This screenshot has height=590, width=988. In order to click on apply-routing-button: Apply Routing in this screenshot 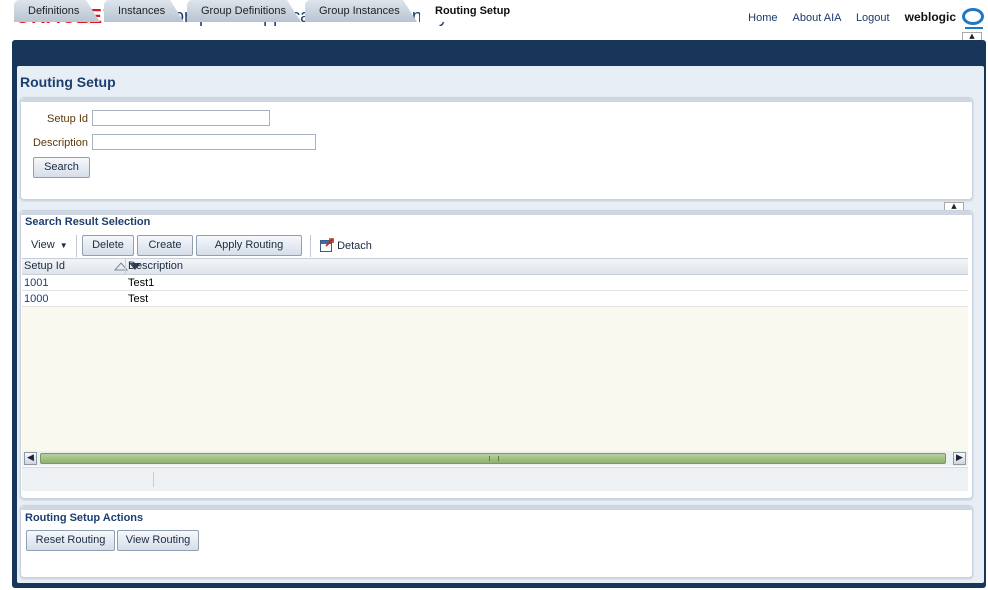, I will do `click(249, 245)`.